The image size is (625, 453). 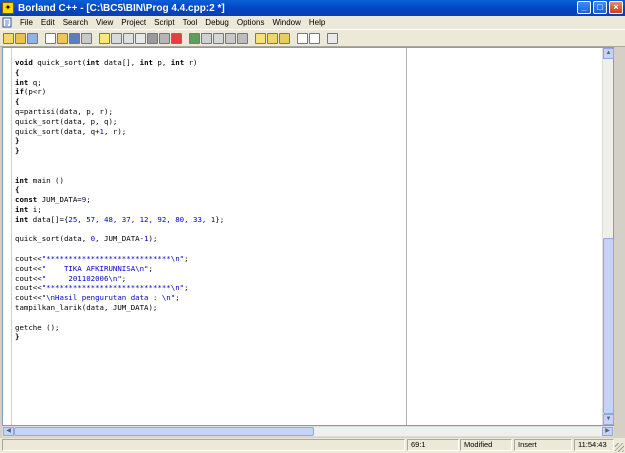 What do you see at coordinates (48, 22) in the screenshot?
I see `menu-edit: Edit` at bounding box center [48, 22].